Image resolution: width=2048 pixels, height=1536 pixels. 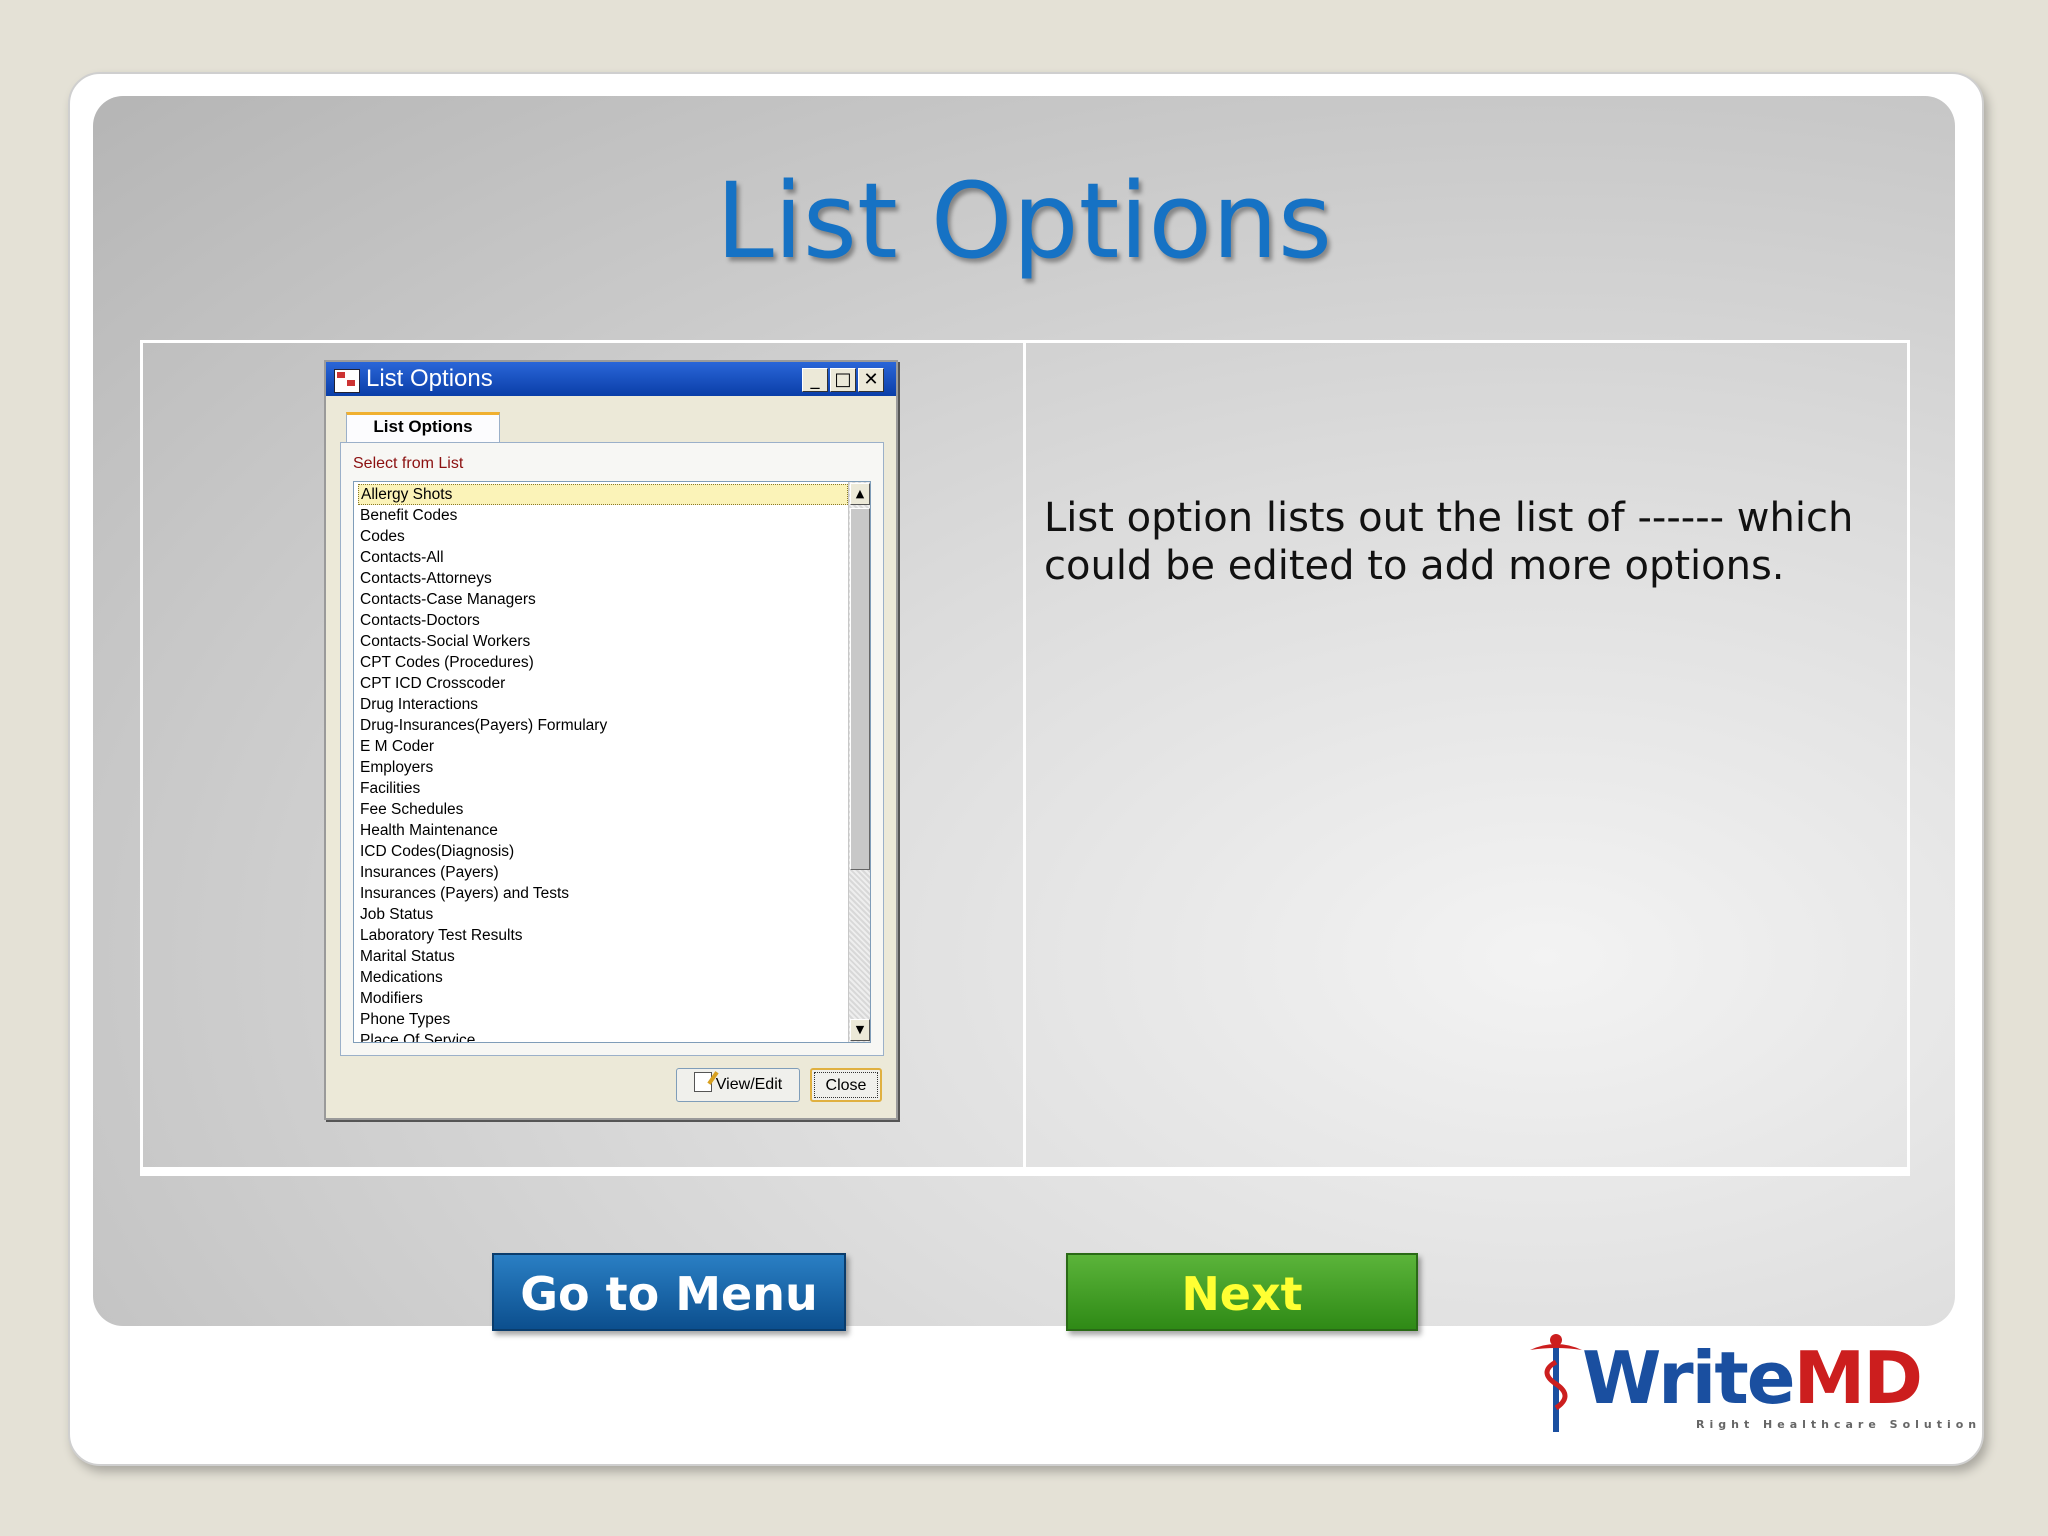 I want to click on list-item: Facilities, so click(x=603, y=788).